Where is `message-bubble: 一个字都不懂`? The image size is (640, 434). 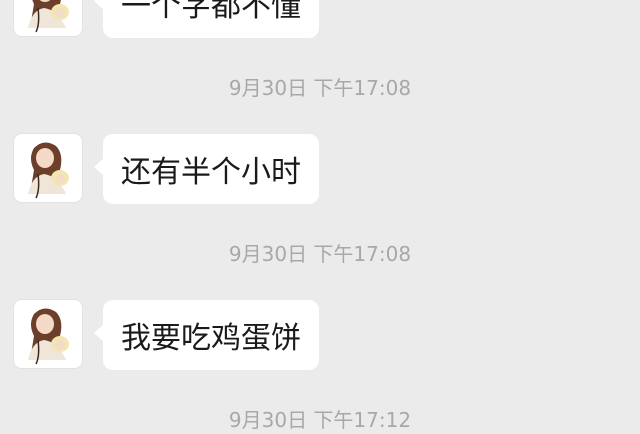 message-bubble: 一个字都不懂 is located at coordinates (206, 19).